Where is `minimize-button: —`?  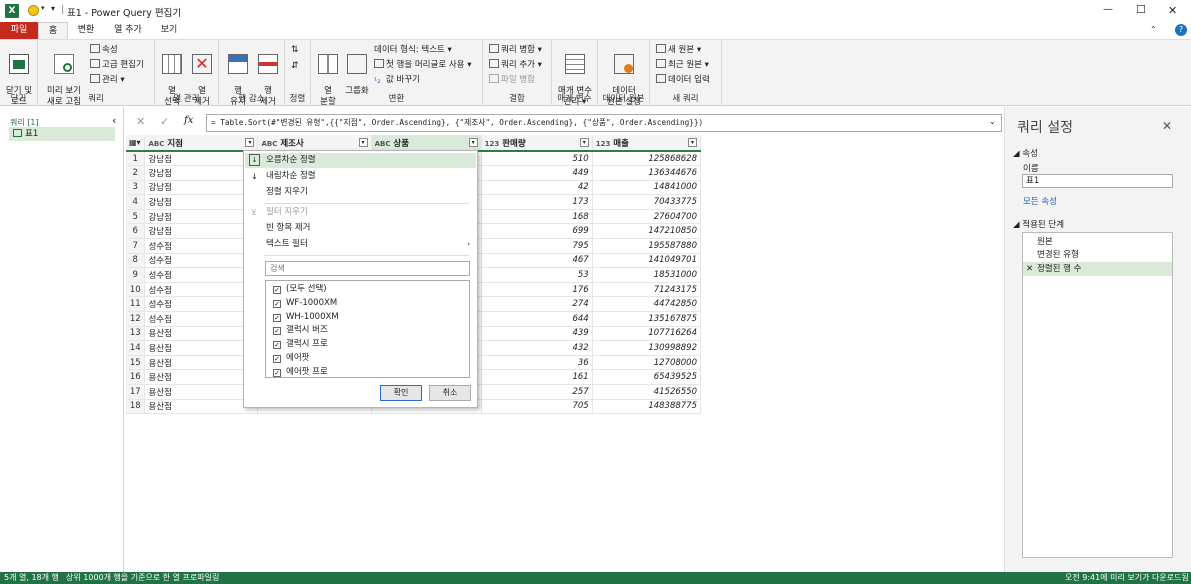
minimize-button: — is located at coordinates (1108, 9).